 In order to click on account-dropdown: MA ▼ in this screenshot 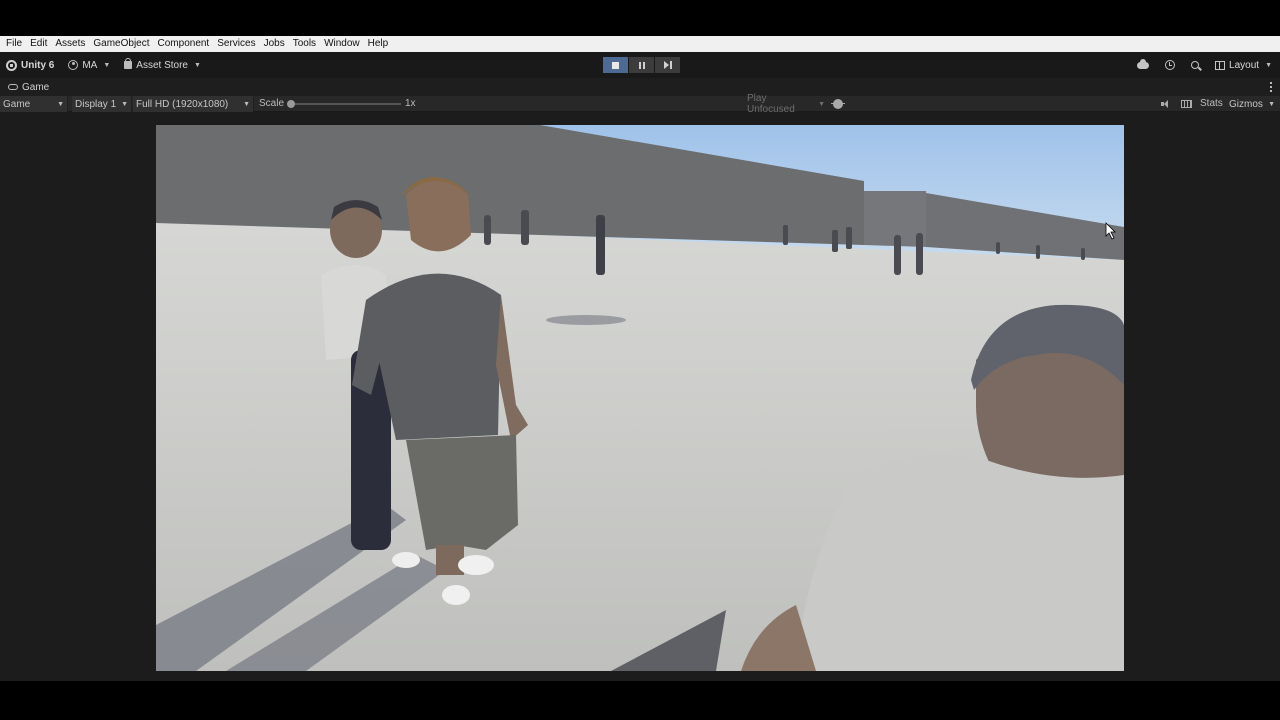, I will do `click(89, 65)`.